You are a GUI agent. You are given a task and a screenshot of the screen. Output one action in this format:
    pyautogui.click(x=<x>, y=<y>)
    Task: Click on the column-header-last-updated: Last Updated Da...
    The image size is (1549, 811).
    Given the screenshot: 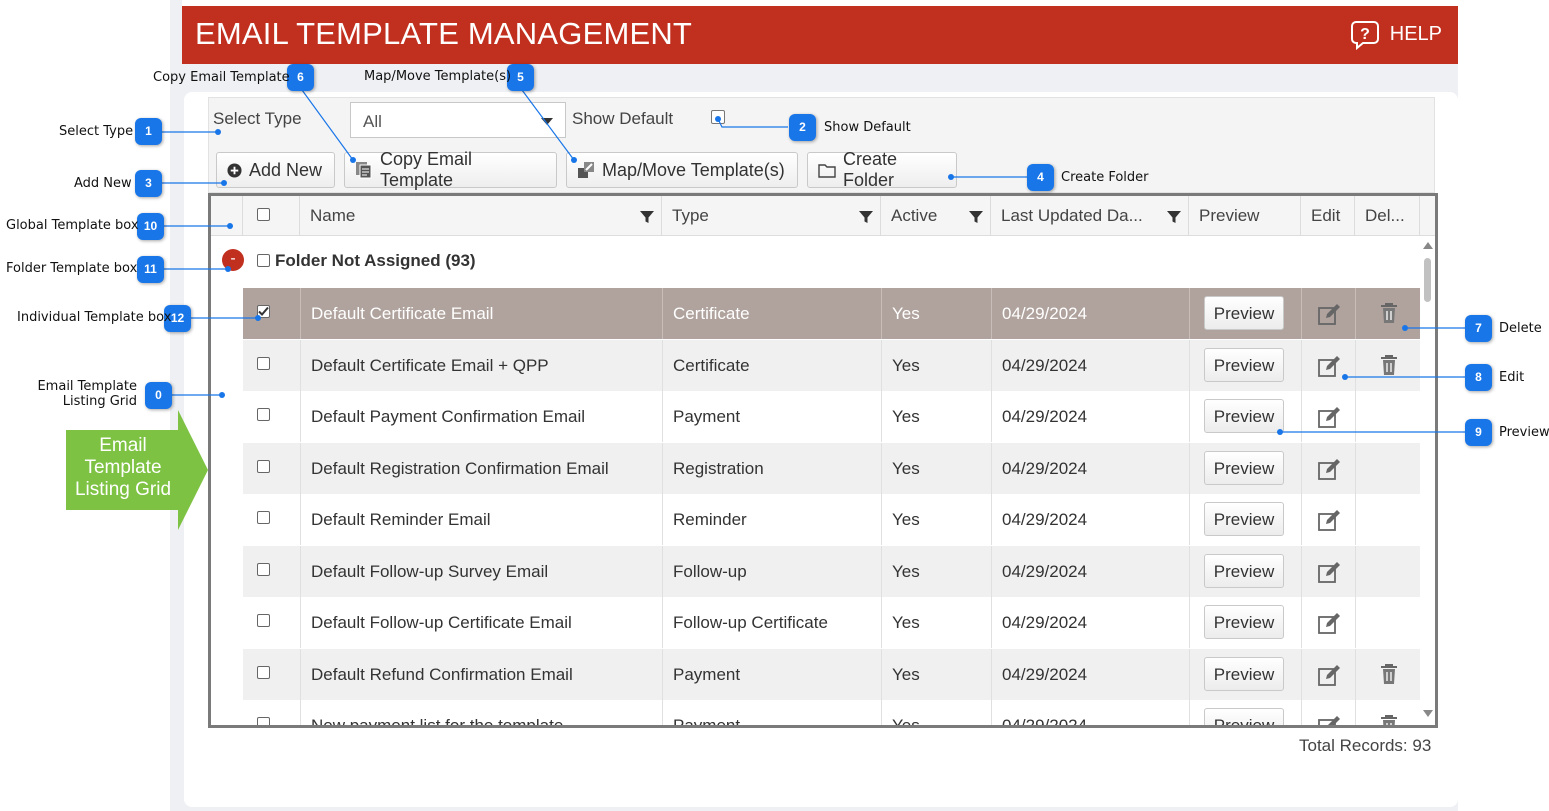 What is the action you would take?
    pyautogui.click(x=1090, y=216)
    